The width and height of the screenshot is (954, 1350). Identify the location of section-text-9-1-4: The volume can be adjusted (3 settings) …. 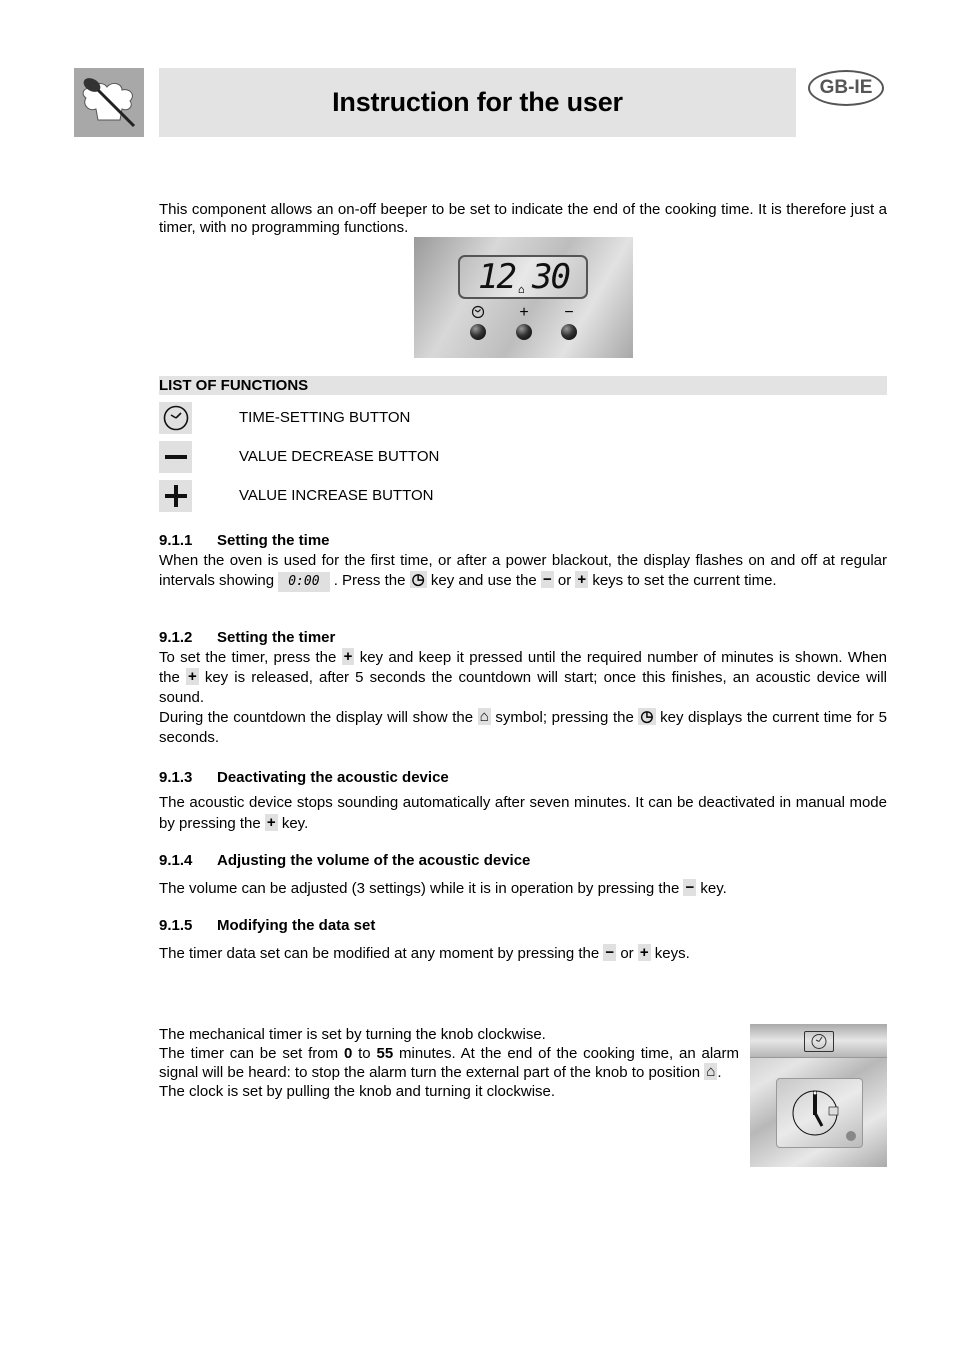
(443, 888).